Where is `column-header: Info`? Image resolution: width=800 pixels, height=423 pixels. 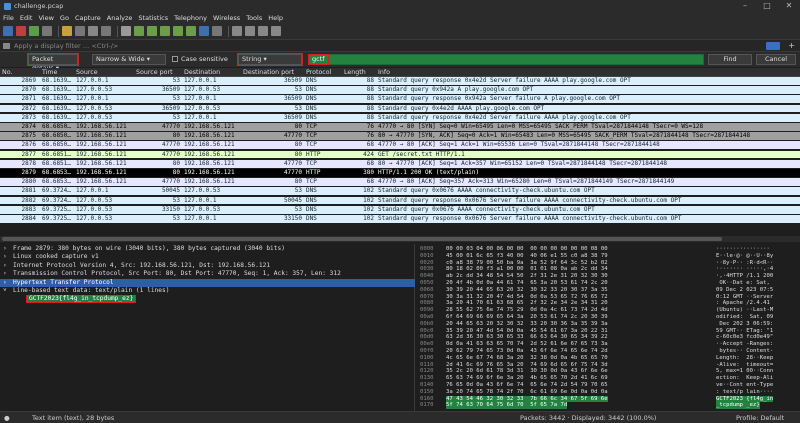
column-header: Info is located at coordinates (384, 72).